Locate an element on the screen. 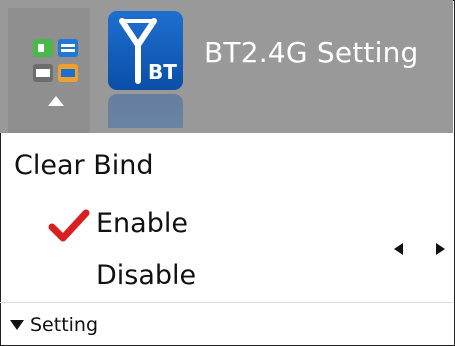 The image size is (455, 346). footer-divider is located at coordinates (226, 302).